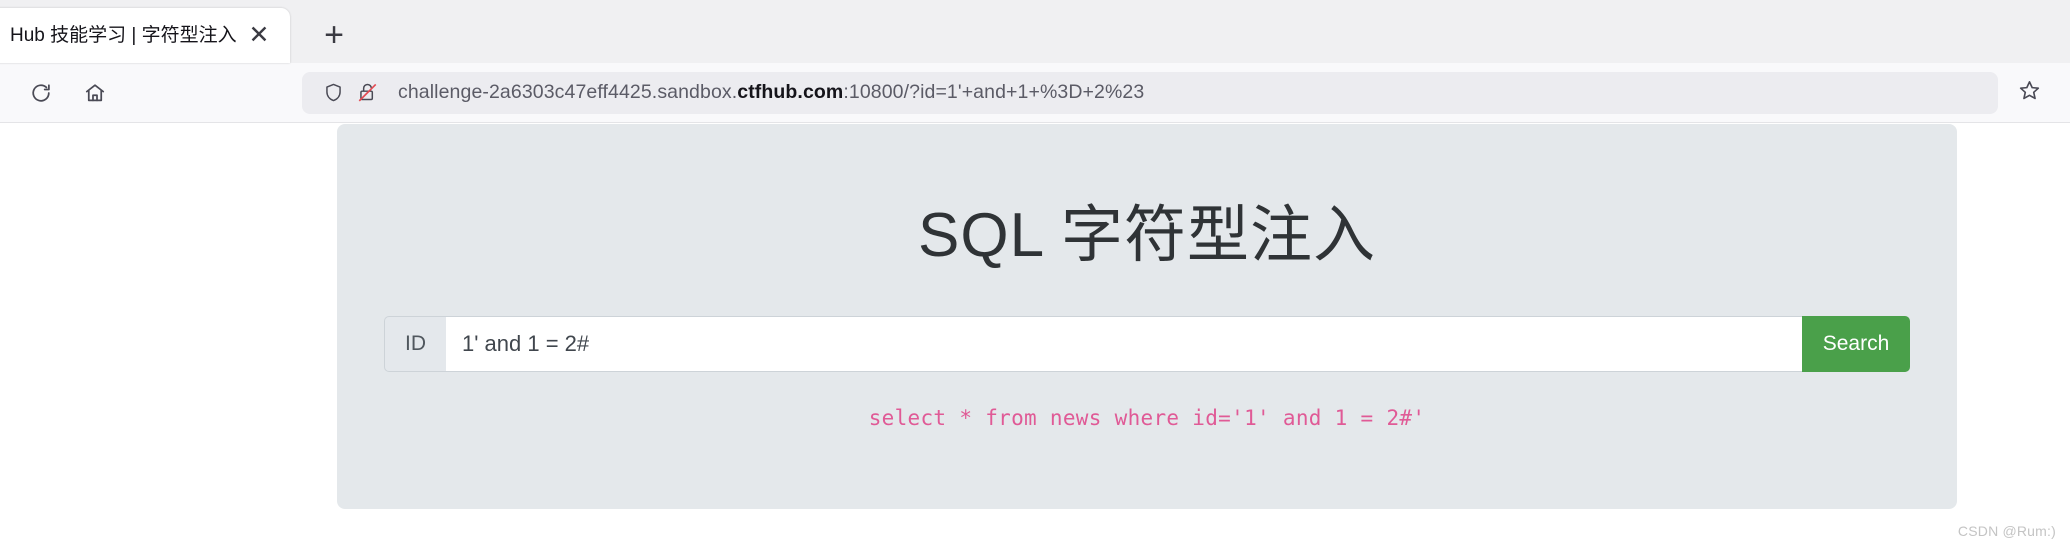 Image resolution: width=2070 pixels, height=547 pixels. I want to click on new-tab-button: +, so click(334, 35).